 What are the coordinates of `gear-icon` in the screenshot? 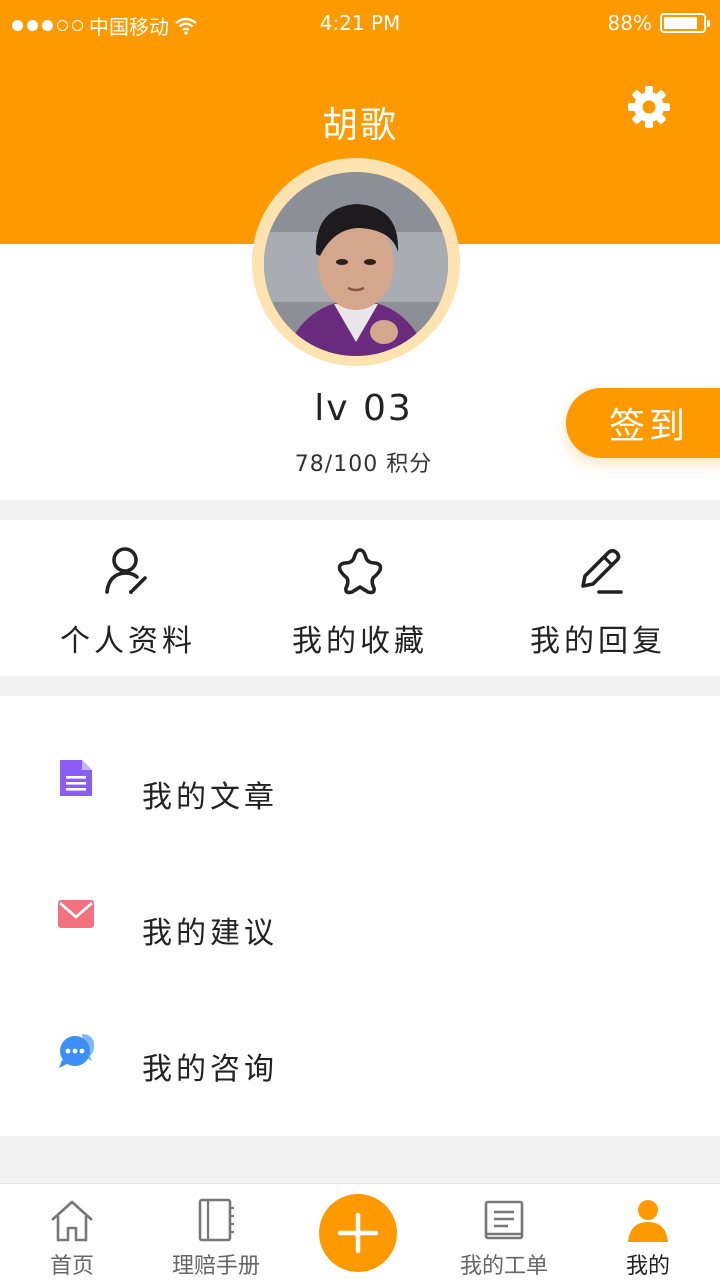 It's located at (649, 107).